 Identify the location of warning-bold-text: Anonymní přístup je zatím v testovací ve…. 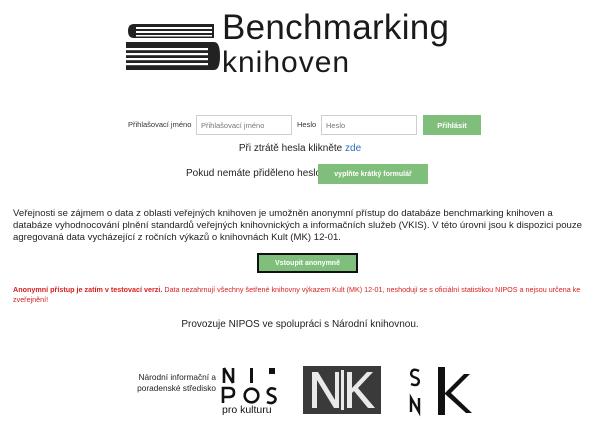
(88, 289).